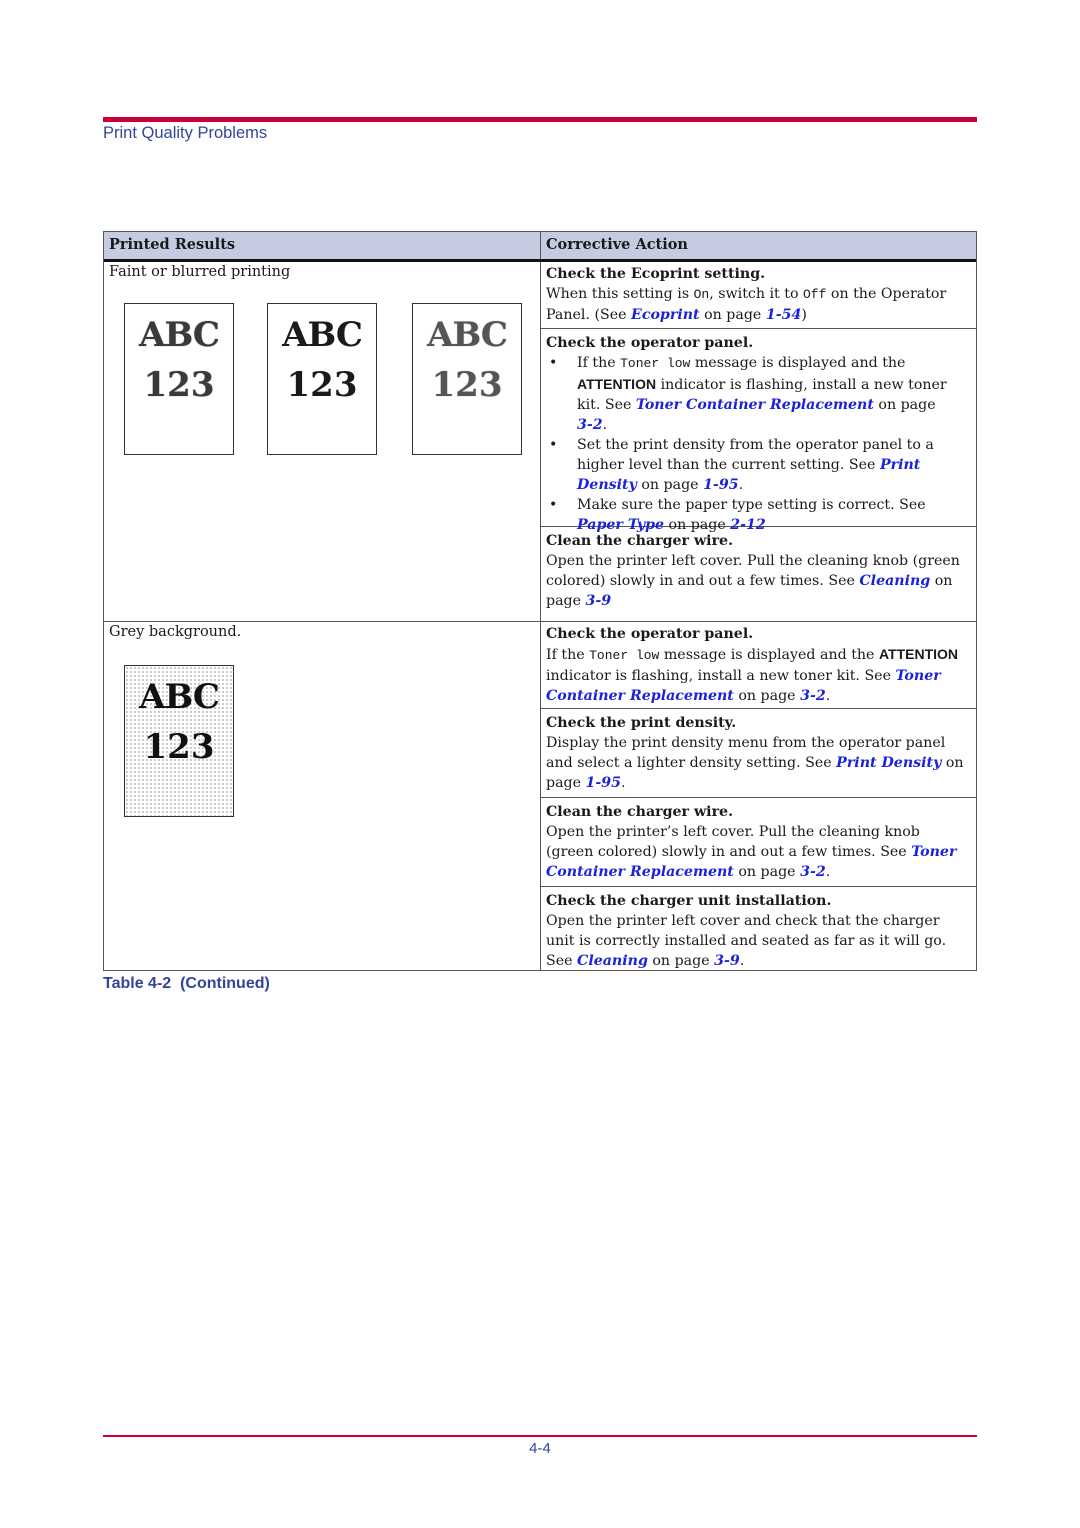 The image size is (1080, 1528). What do you see at coordinates (200, 272) in the screenshot?
I see `printed-result-label: Faint or blurred printing` at bounding box center [200, 272].